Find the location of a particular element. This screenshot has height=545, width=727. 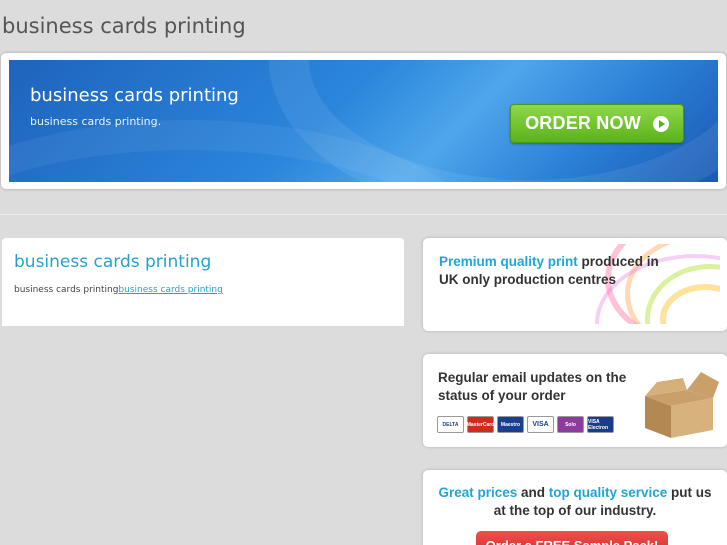

site-title: business cards printing is located at coordinates (124, 26).